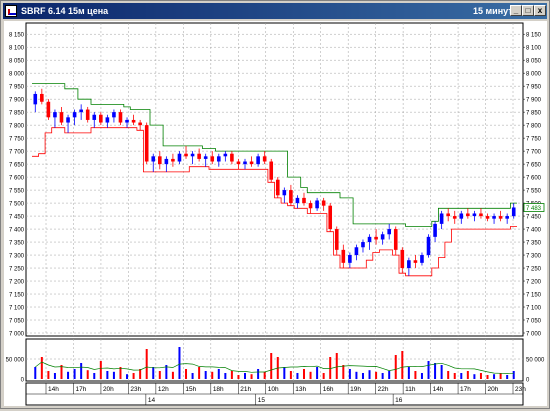 The width and height of the screenshot is (550, 411). What do you see at coordinates (540, 10) in the screenshot?
I see `close-button: x` at bounding box center [540, 10].